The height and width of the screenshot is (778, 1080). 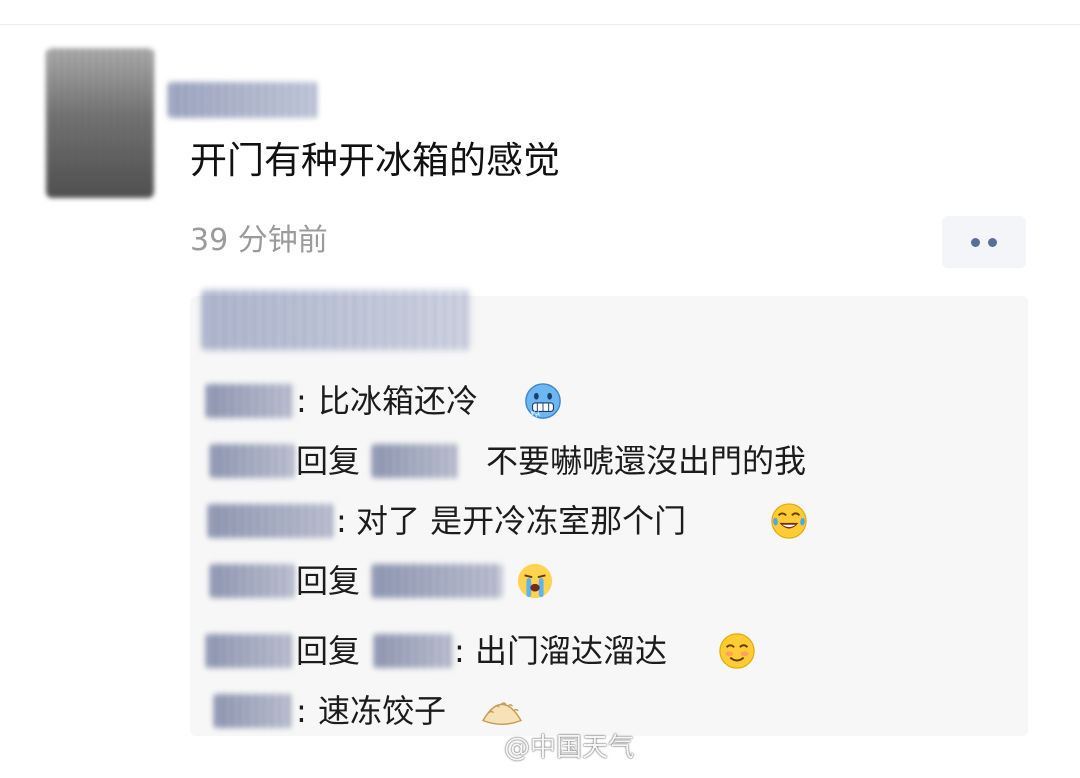 What do you see at coordinates (543, 401) in the screenshot?
I see `freezing-face-icon` at bounding box center [543, 401].